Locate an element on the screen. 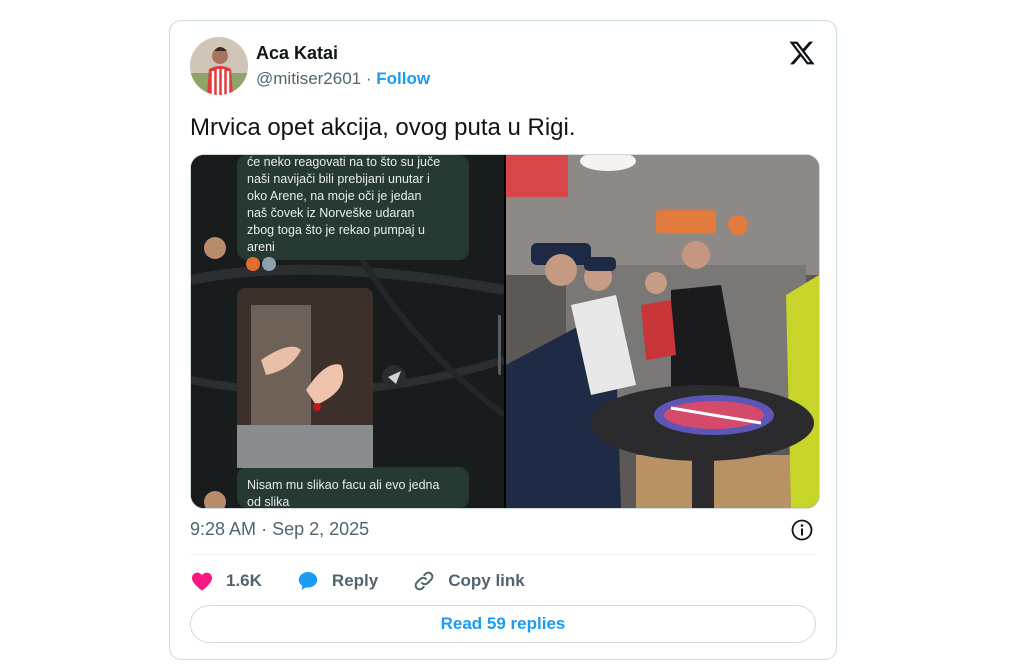 This screenshot has width=1024, height=670. timestamp-row: 9:28 AM · Sep 2, 2025 is located at coordinates (279, 529).